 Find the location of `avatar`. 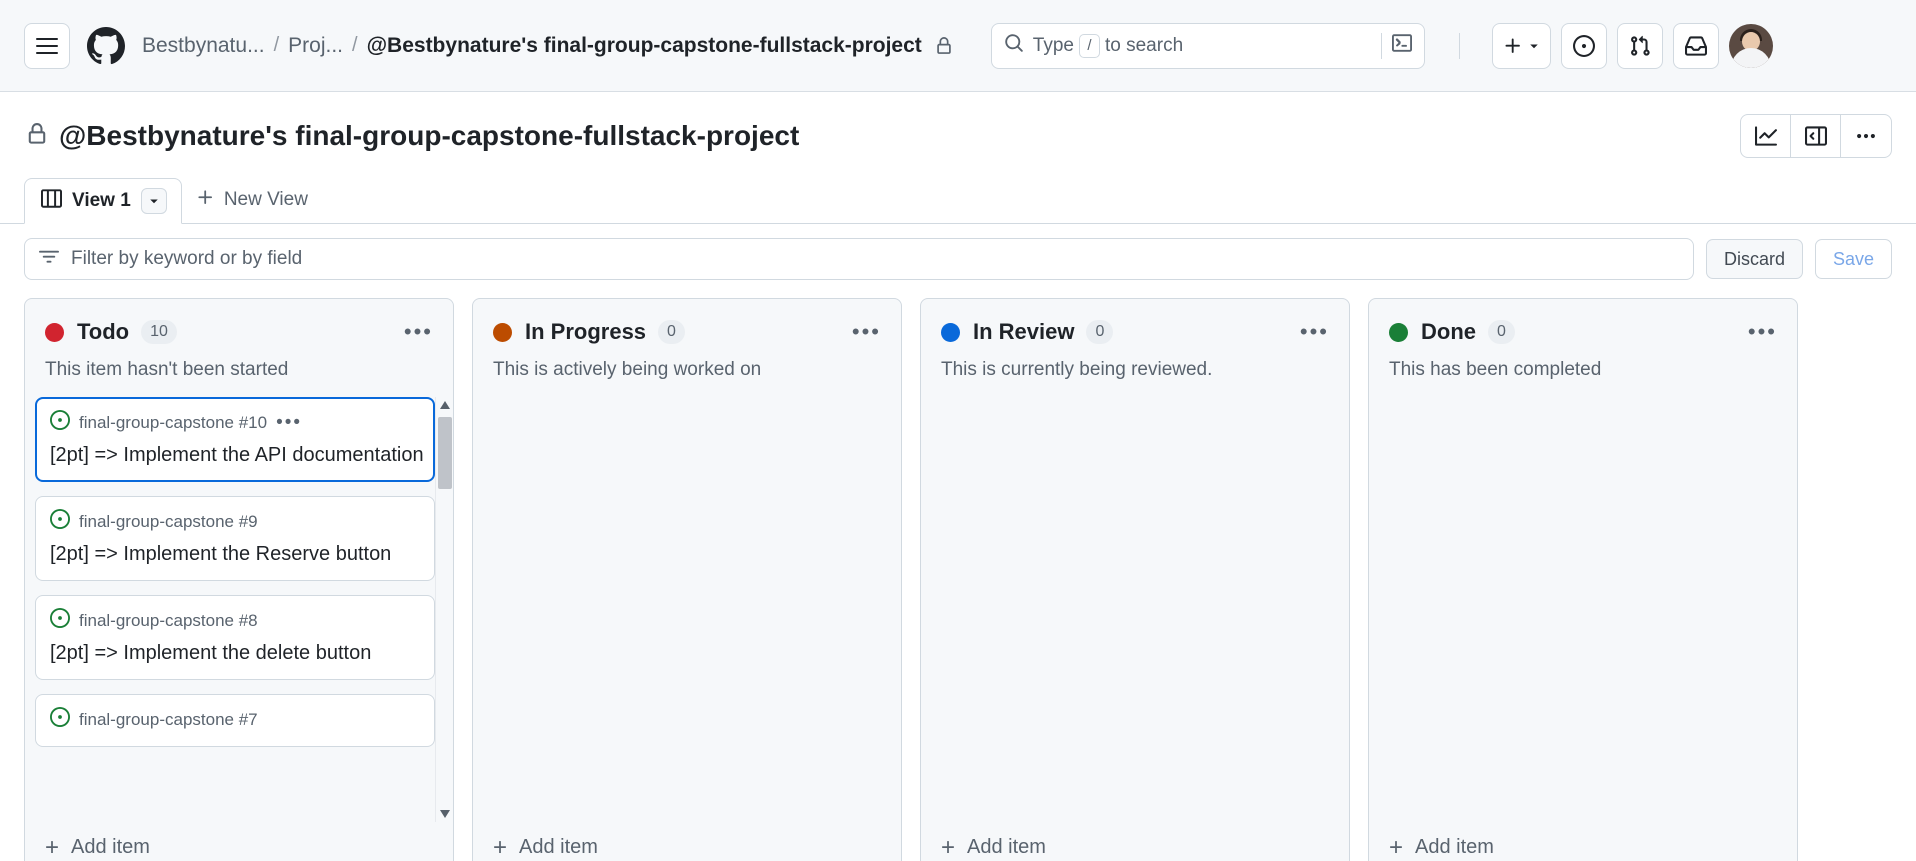

avatar is located at coordinates (1750, 45).